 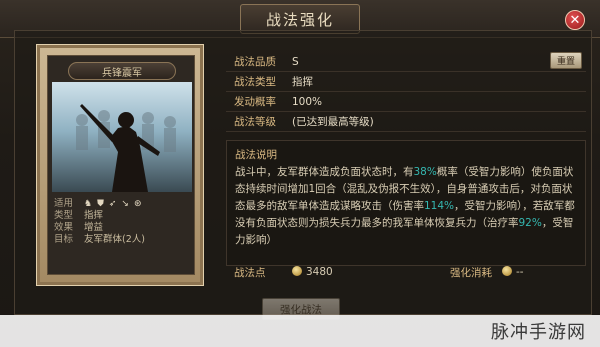 I want to click on close-button: ✕, so click(x=575, y=20).